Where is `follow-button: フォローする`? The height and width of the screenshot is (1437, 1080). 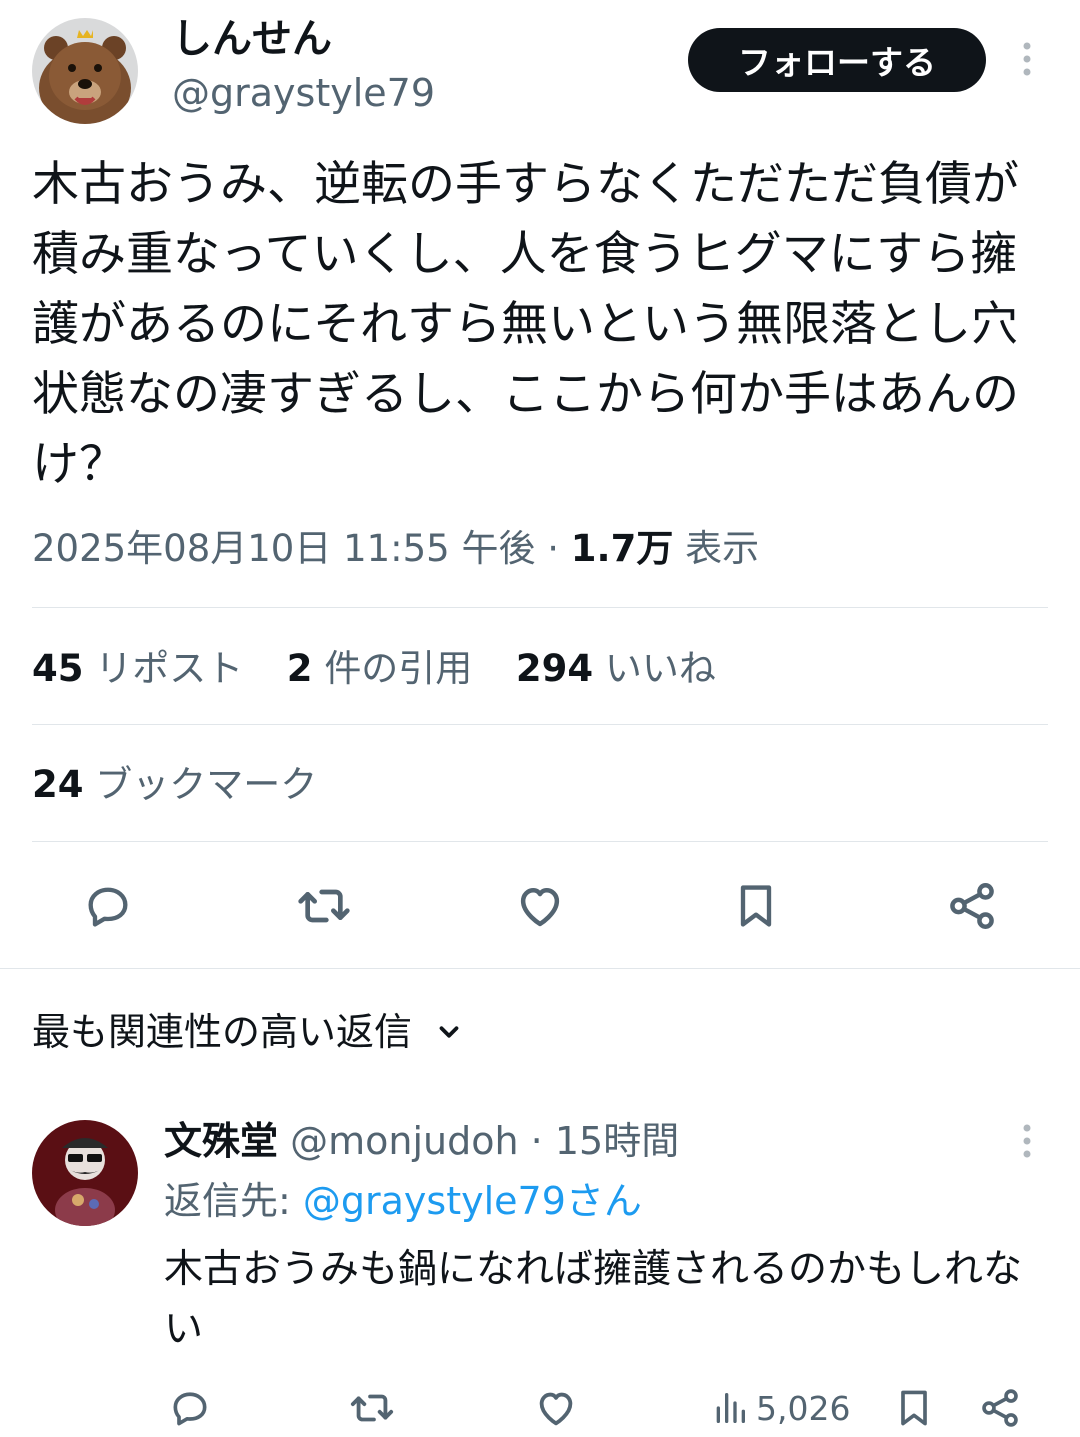 follow-button: フォローする is located at coordinates (837, 60).